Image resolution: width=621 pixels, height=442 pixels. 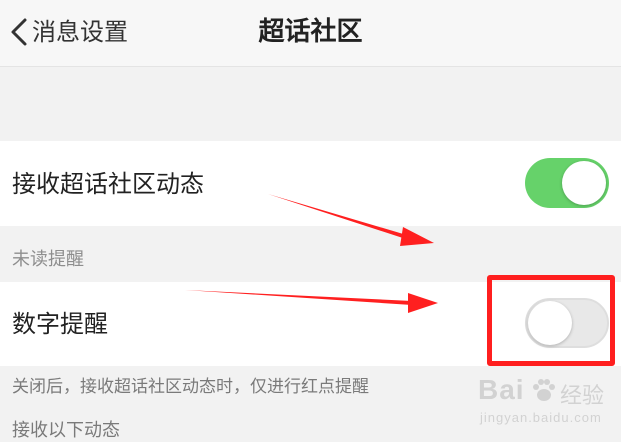 What do you see at coordinates (541, 417) in the screenshot?
I see `watermark-url: jingyan.baidu.com` at bounding box center [541, 417].